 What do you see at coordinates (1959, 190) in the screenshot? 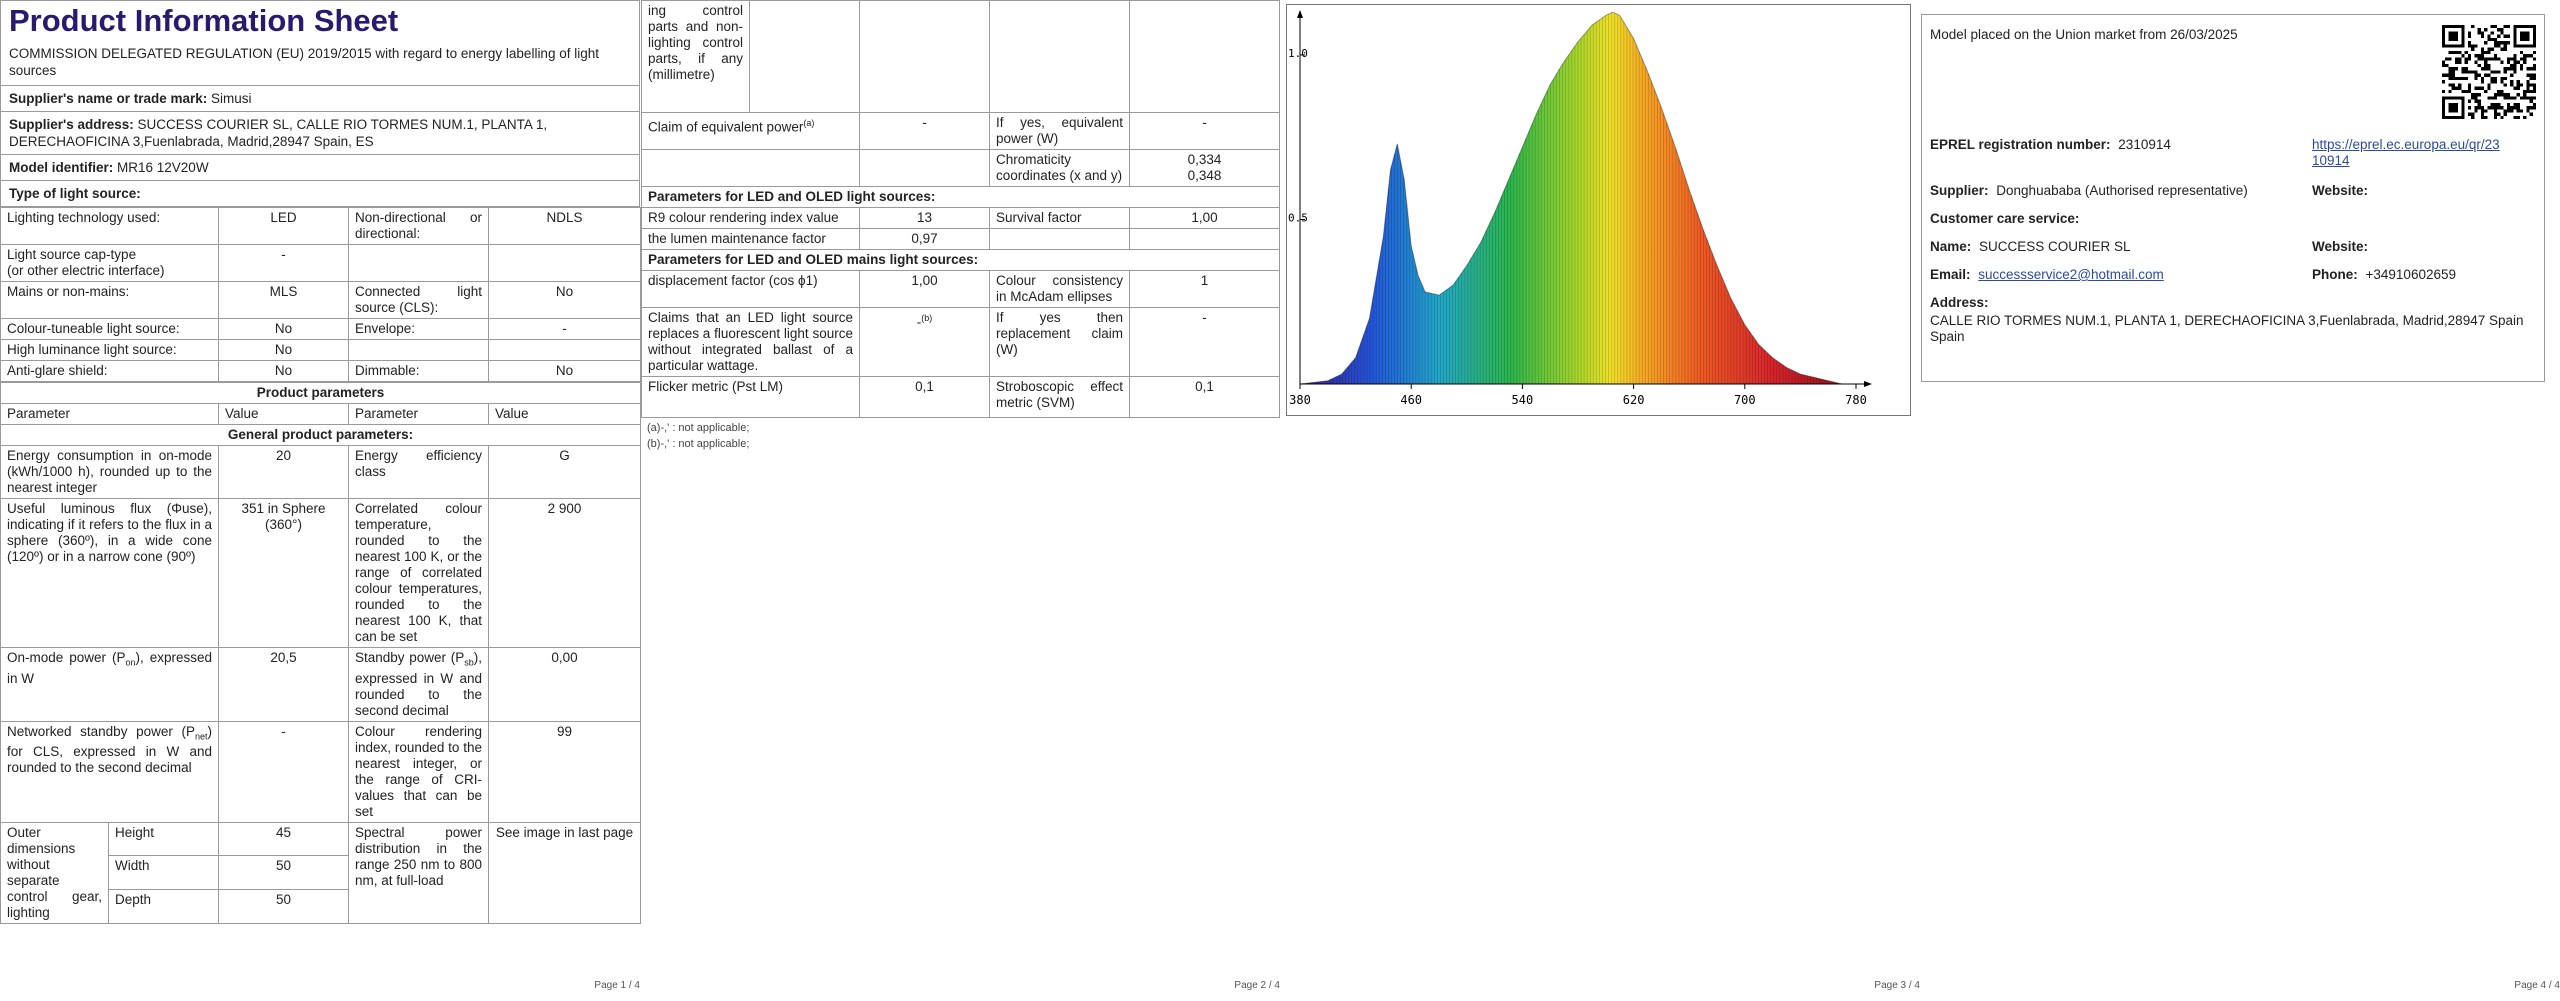
I see `supplier-label: Supplier:` at bounding box center [1959, 190].